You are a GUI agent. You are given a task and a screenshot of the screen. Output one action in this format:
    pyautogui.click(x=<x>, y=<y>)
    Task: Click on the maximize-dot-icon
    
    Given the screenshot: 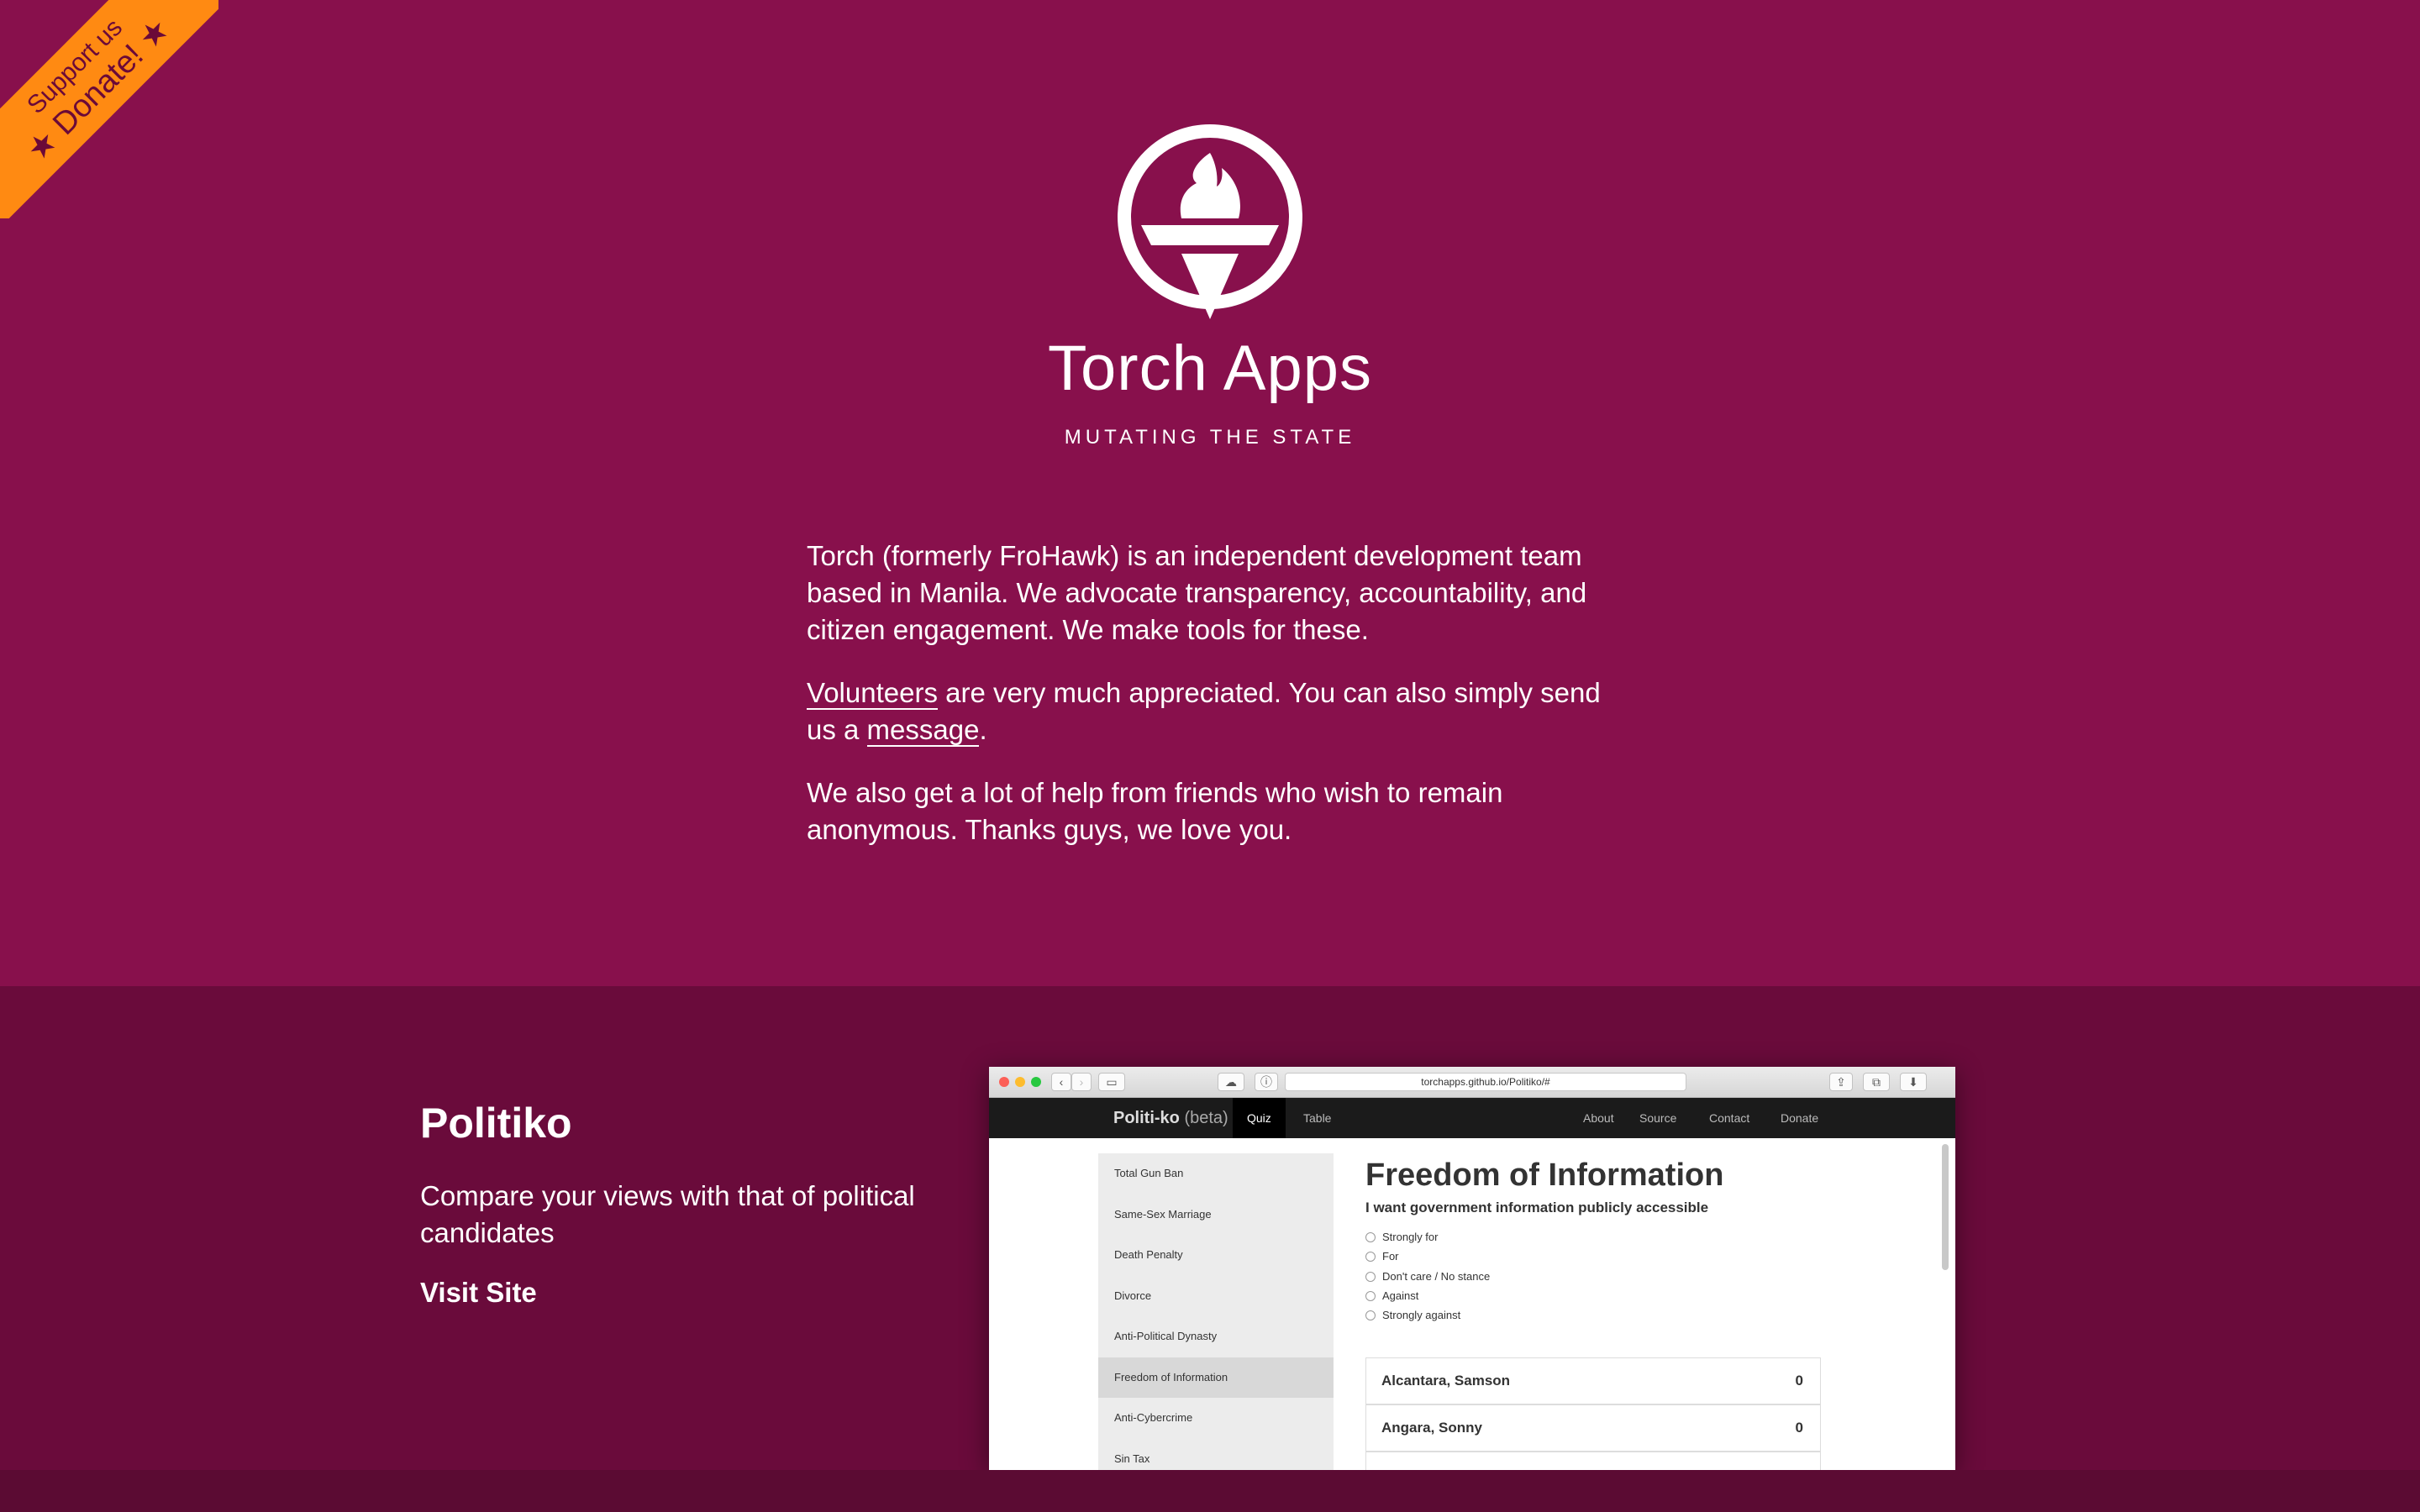 What is the action you would take?
    pyautogui.click(x=1036, y=1082)
    